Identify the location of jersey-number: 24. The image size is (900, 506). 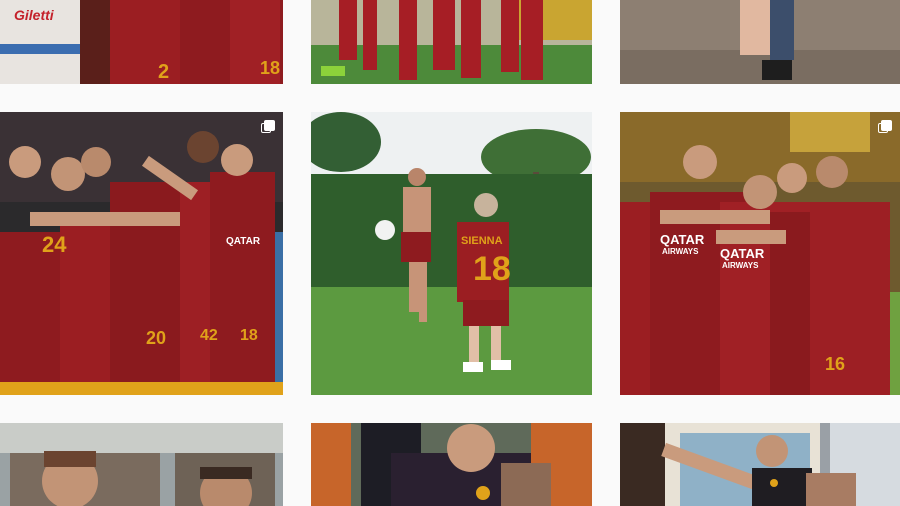
(54, 244).